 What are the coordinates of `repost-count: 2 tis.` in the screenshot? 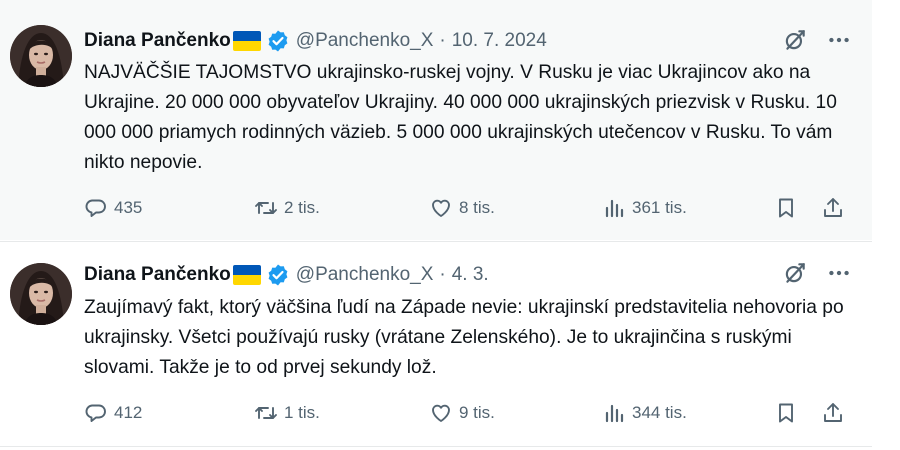 It's located at (302, 207).